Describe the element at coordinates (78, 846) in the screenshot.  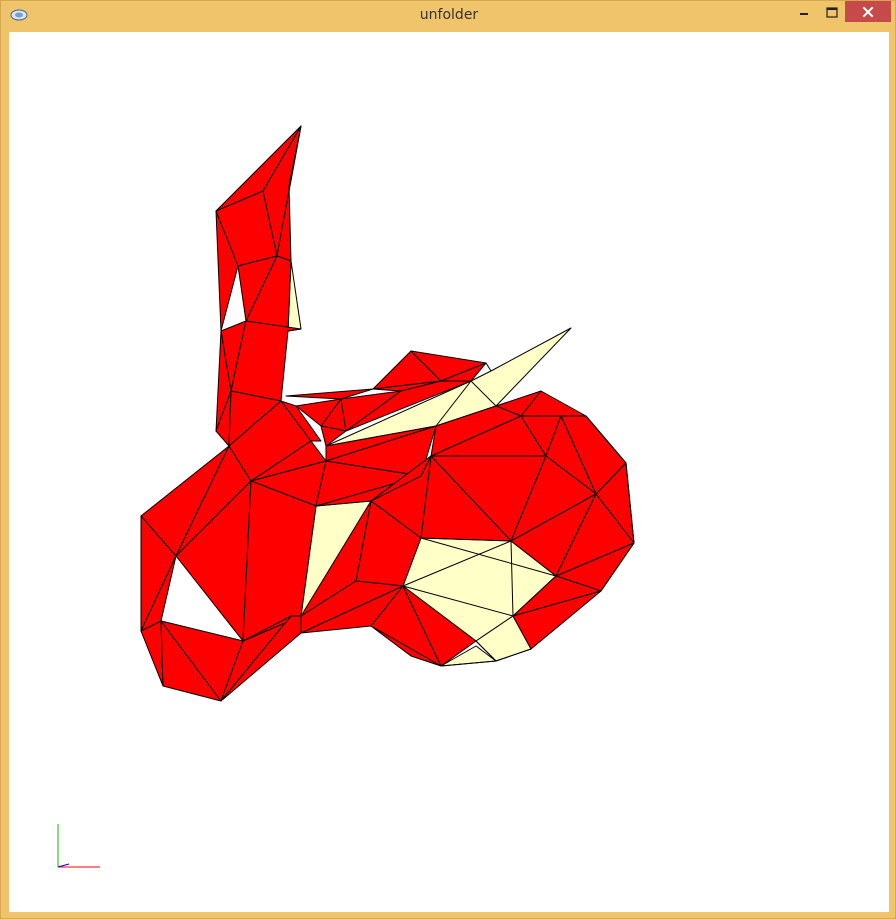
I see `axes-indicator` at that location.